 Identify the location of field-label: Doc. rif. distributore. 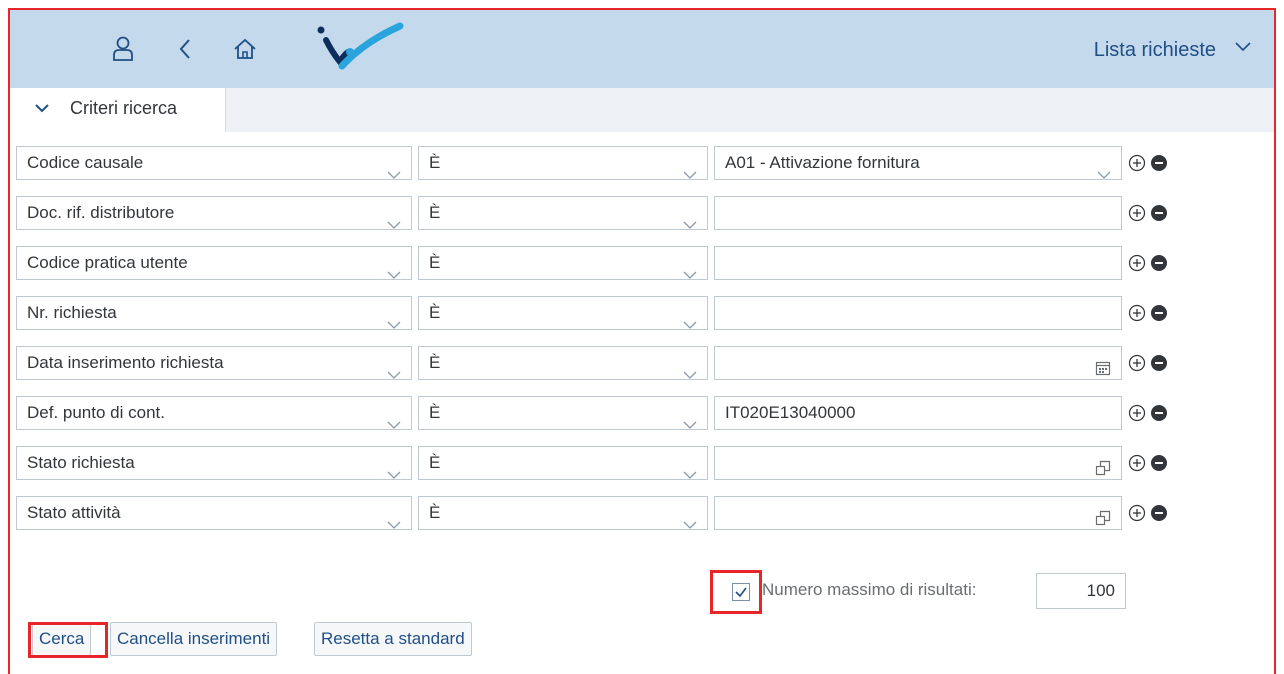
(101, 212).